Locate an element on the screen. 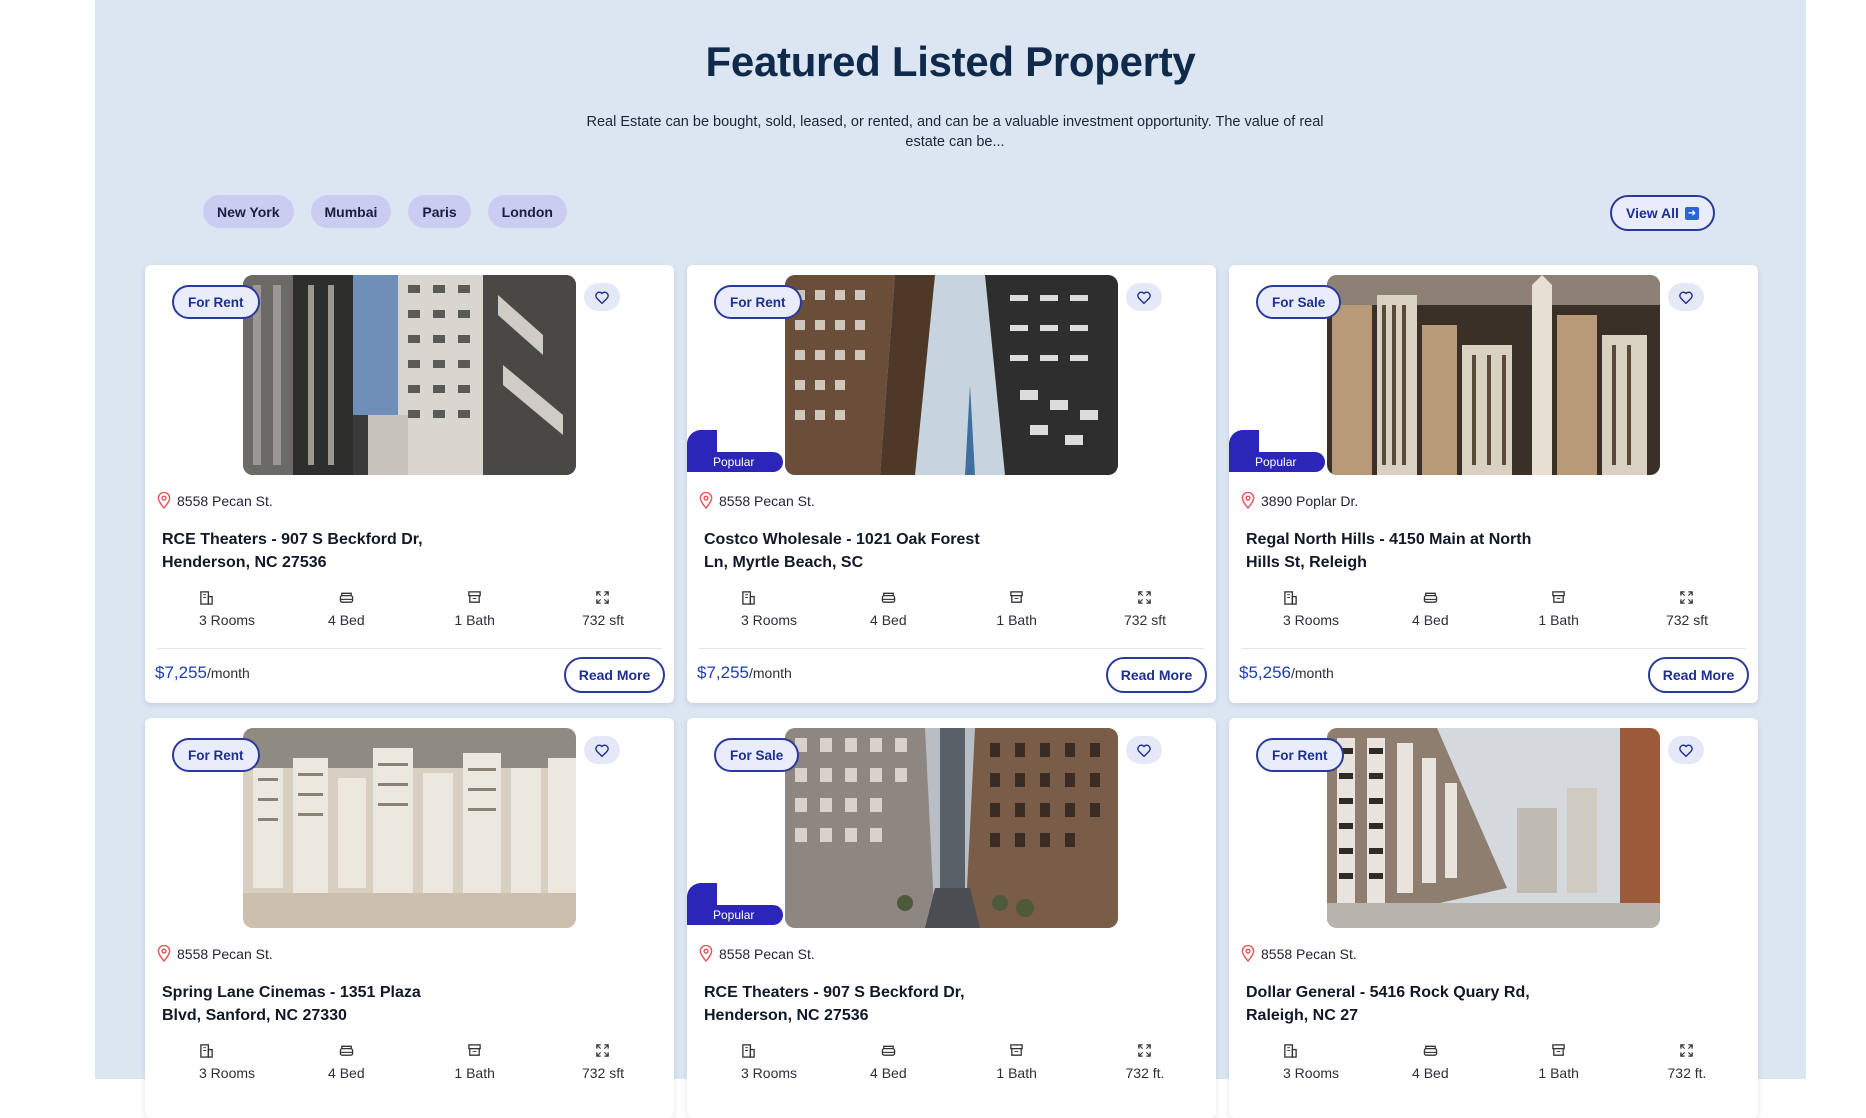  tab-london: London is located at coordinates (527, 211).